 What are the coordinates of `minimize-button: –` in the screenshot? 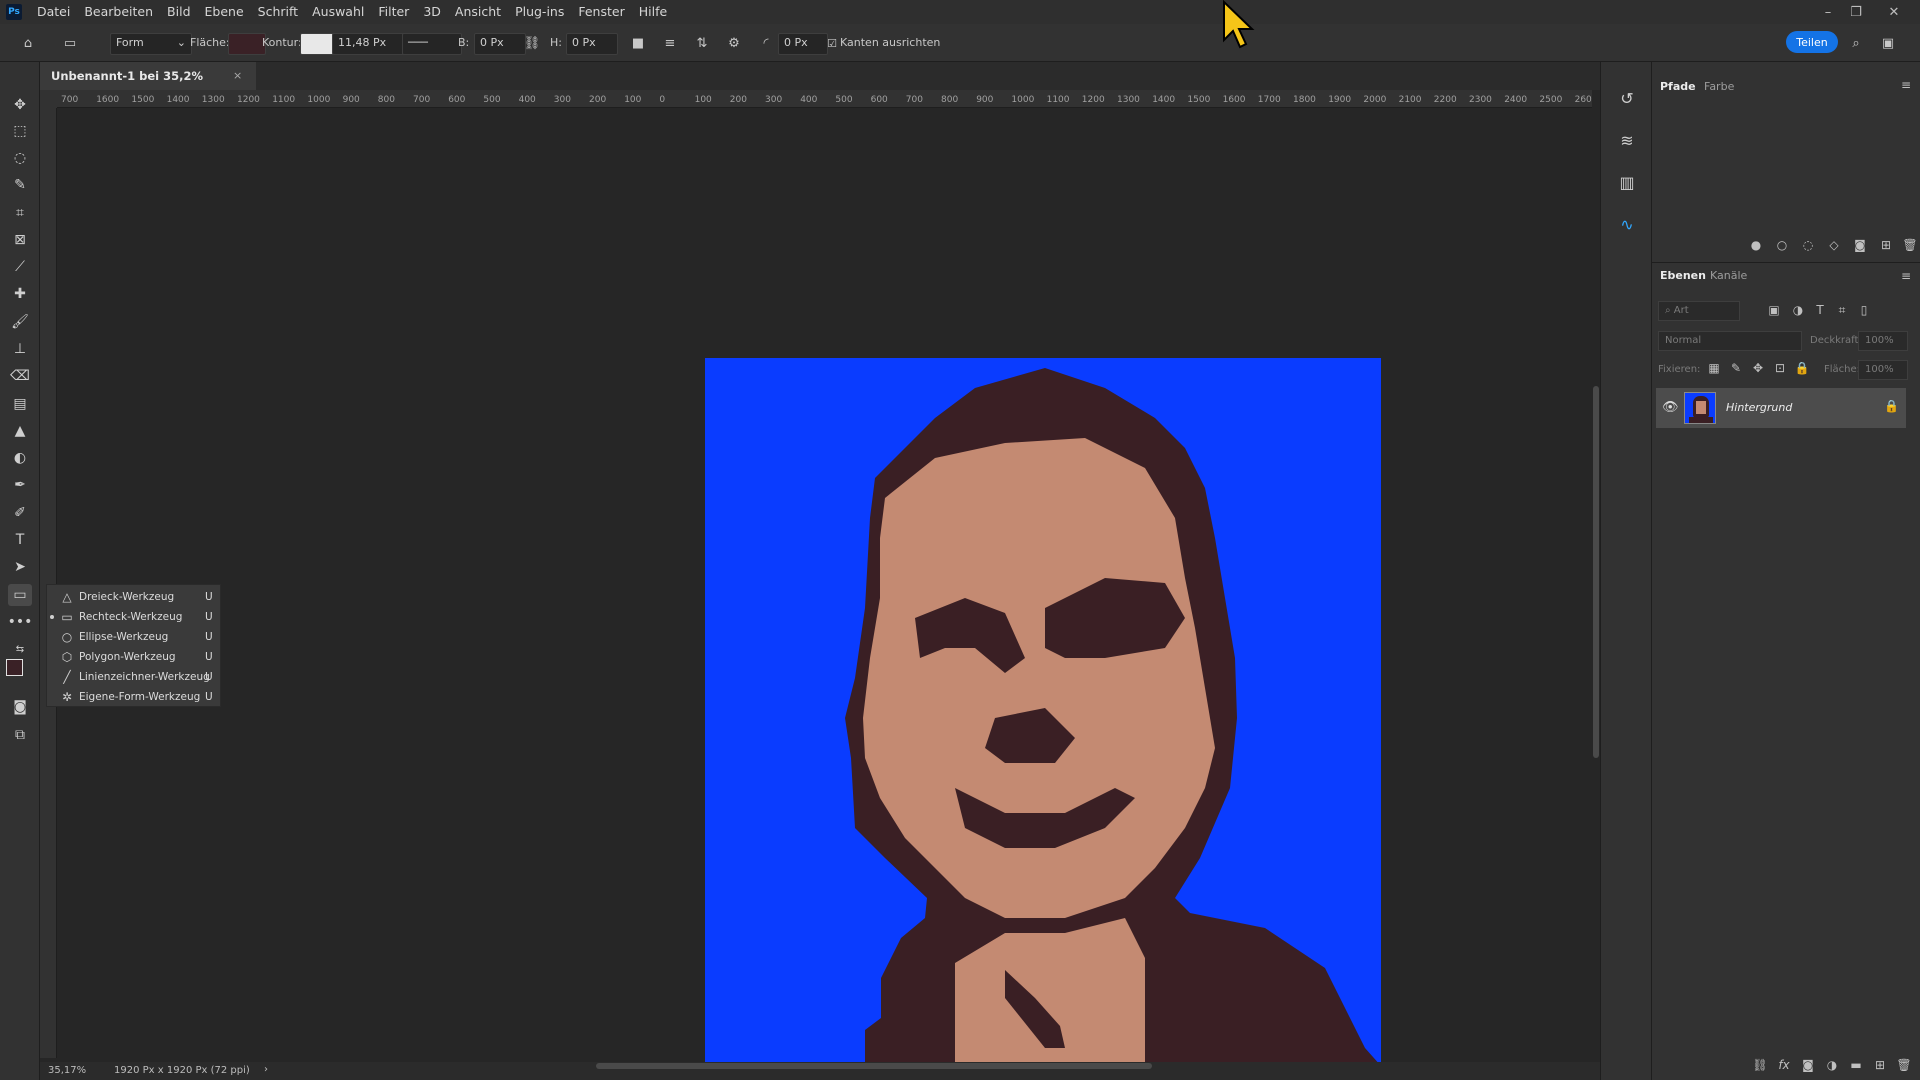 It's located at (1828, 12).